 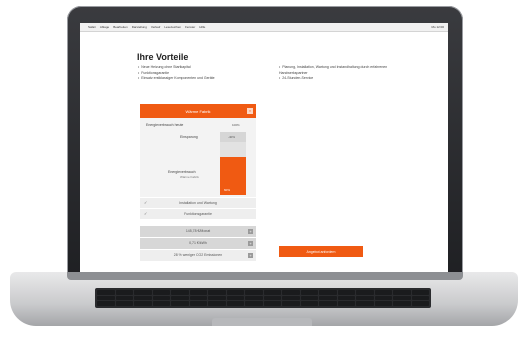 What do you see at coordinates (227, 190) in the screenshot?
I see `energy-future-value: 60%` at bounding box center [227, 190].